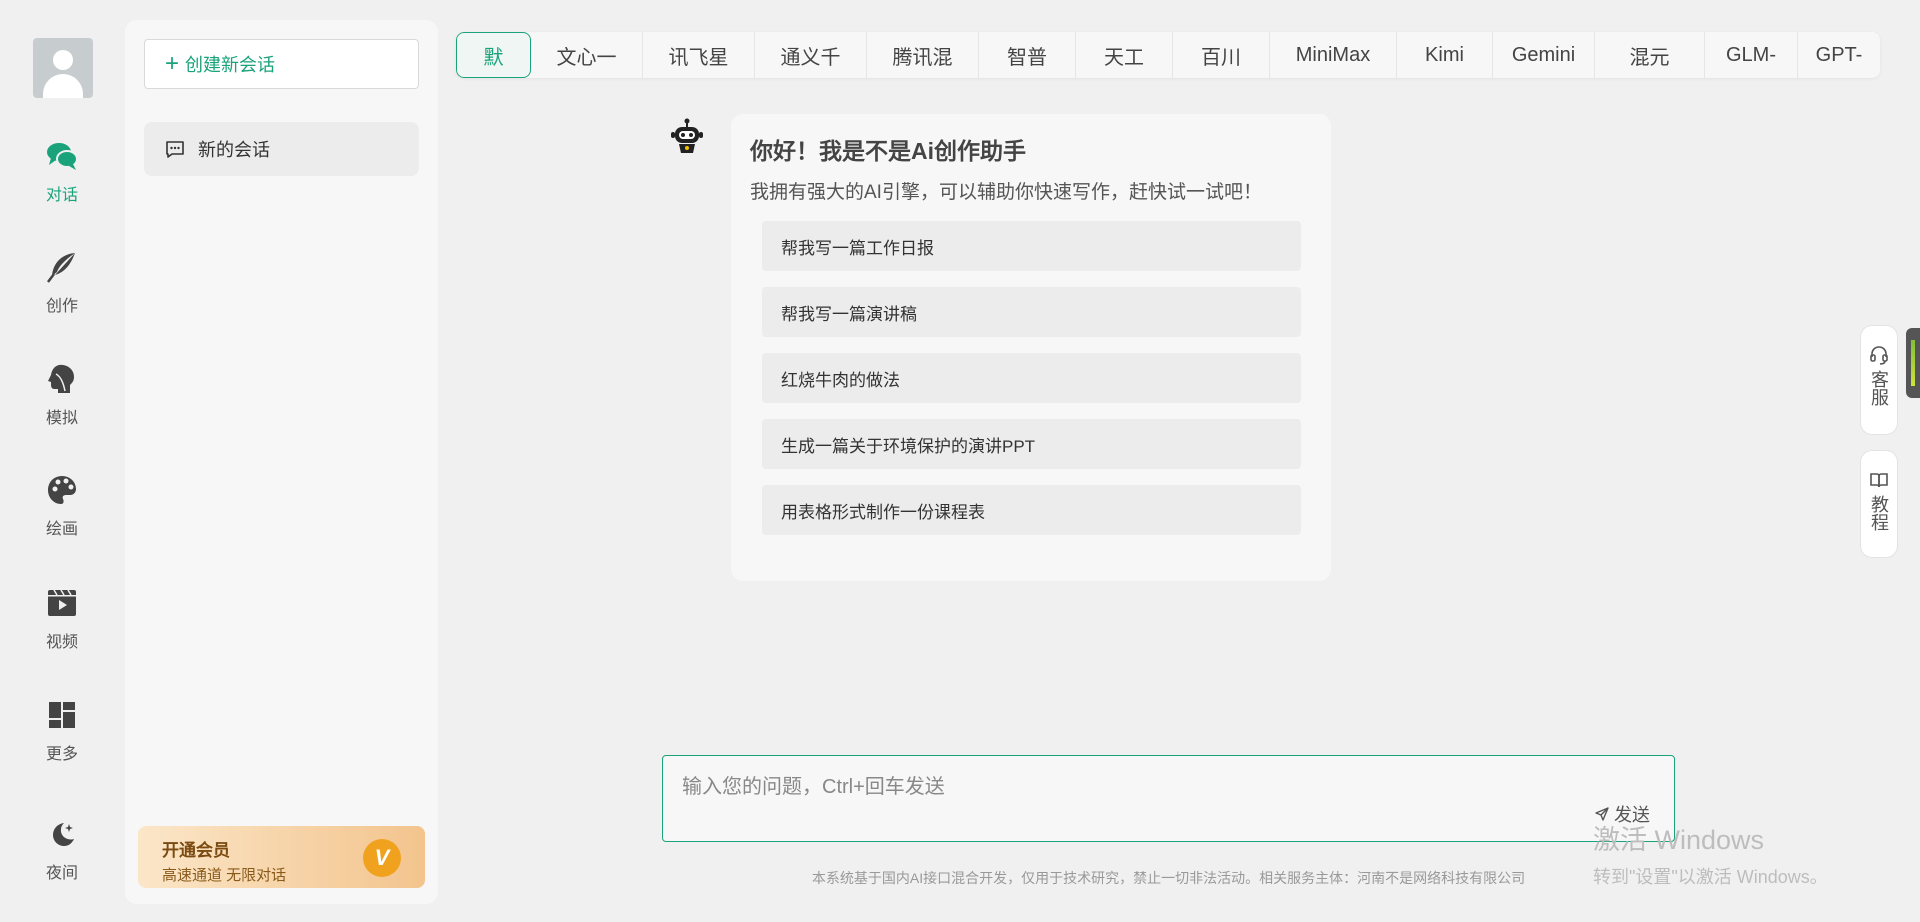 This screenshot has height=922, width=1920. What do you see at coordinates (62, 172) in the screenshot?
I see `nav-item-chat: 对话` at bounding box center [62, 172].